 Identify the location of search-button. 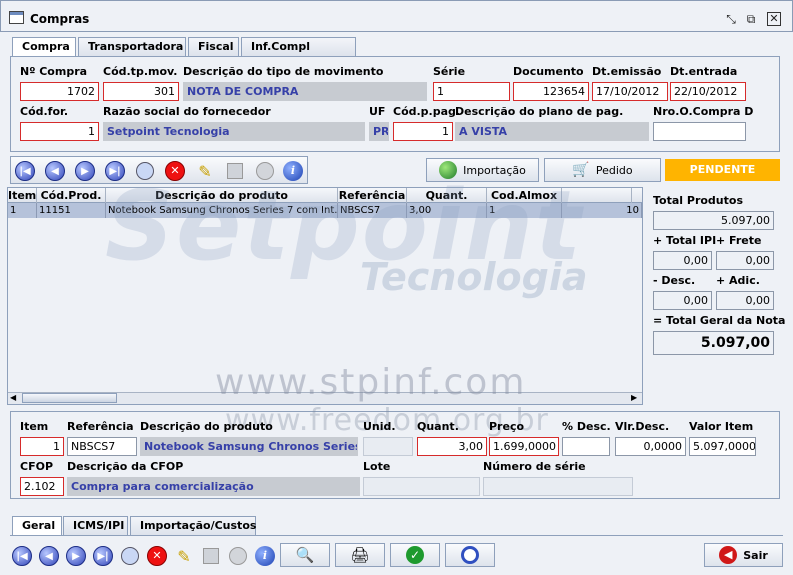
(470, 555).